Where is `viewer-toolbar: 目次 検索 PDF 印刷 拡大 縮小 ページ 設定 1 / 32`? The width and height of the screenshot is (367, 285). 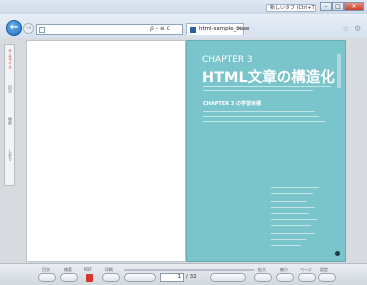 viewer-toolbar: 目次 検索 PDF 印刷 拡大 縮小 ページ 設定 1 / 32 is located at coordinates (183, 274).